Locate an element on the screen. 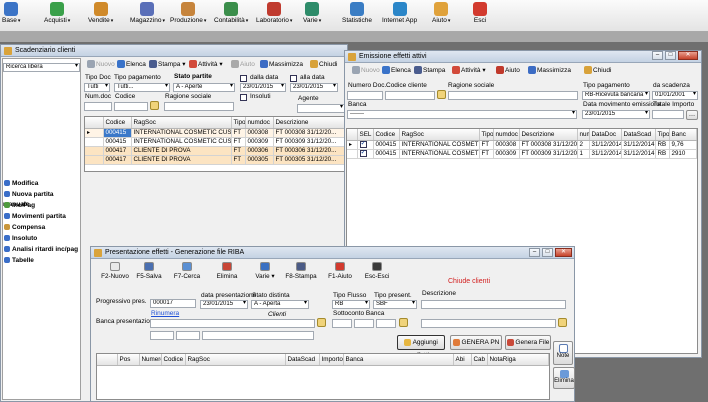  alla-data-checkbox is located at coordinates (293, 78).